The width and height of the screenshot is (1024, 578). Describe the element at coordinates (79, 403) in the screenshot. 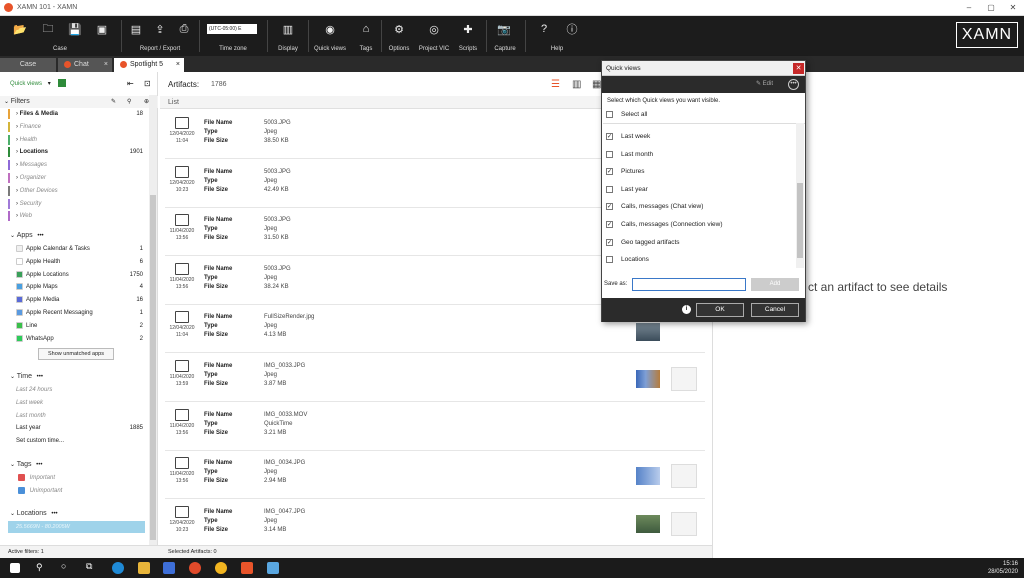

I see `time-filter-1: Last week` at that location.